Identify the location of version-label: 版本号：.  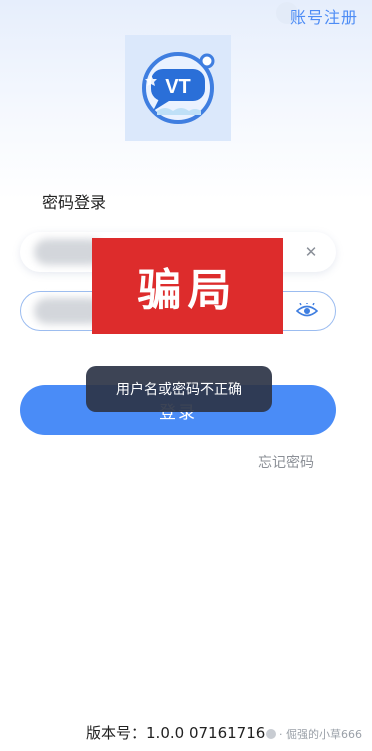
(116, 733).